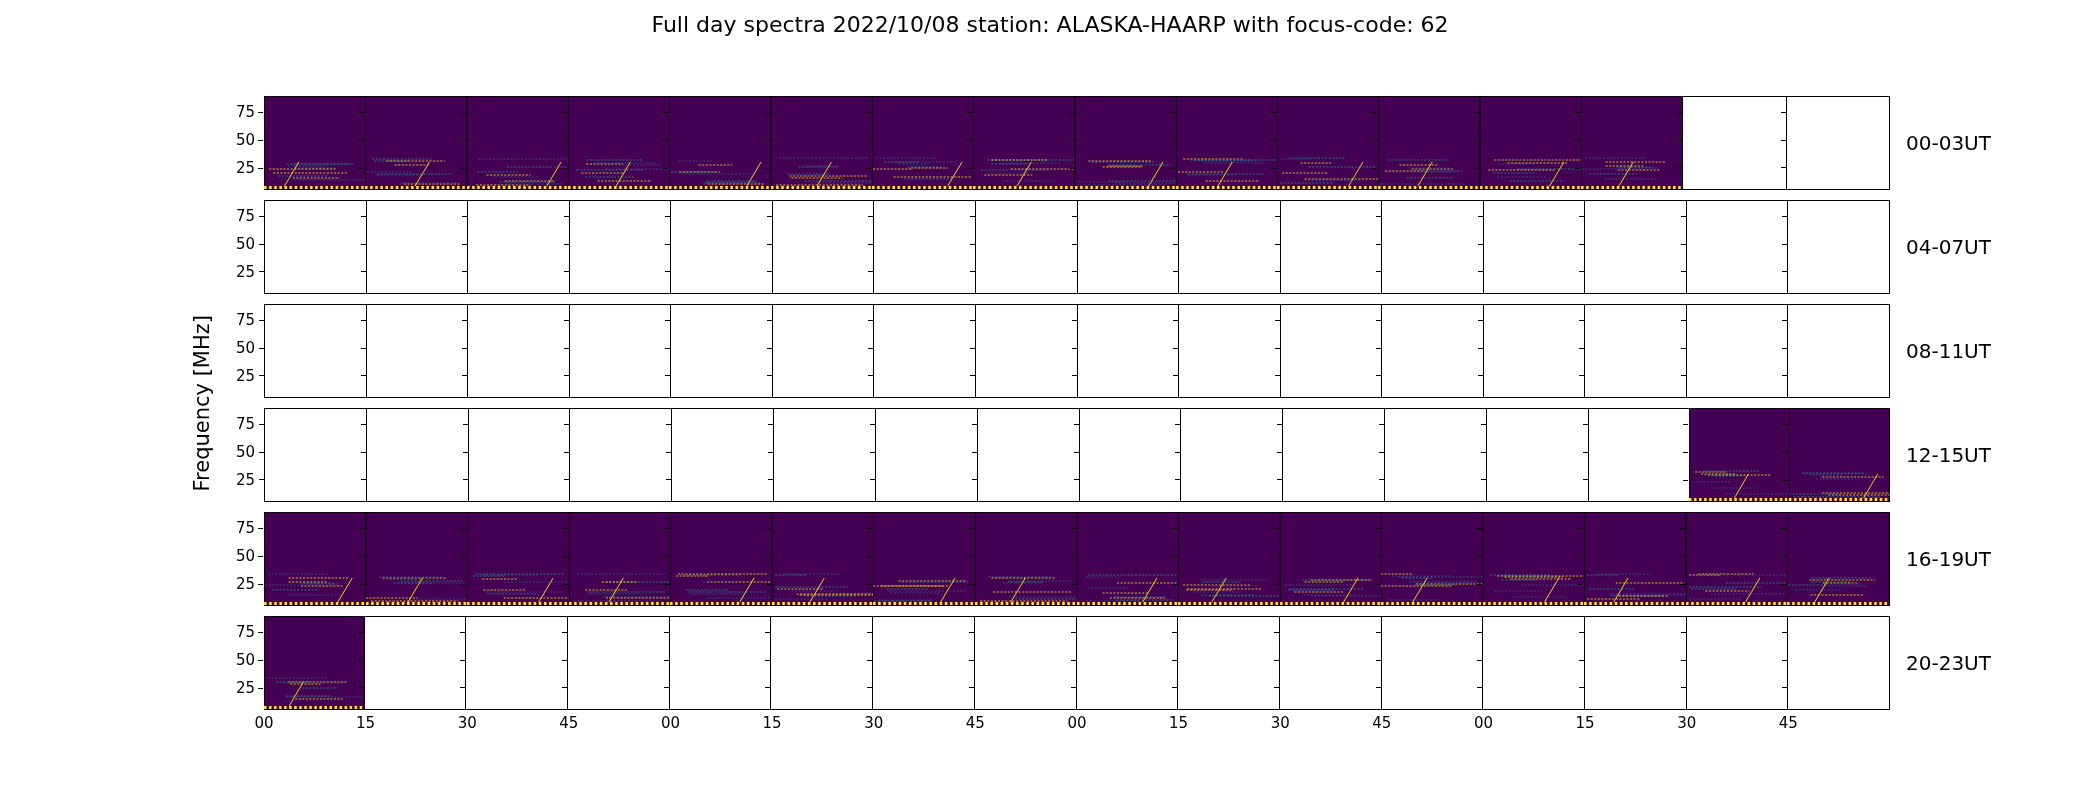  Describe the element at coordinates (1948, 663) in the screenshot. I see `row-label: 20-23UT` at that location.